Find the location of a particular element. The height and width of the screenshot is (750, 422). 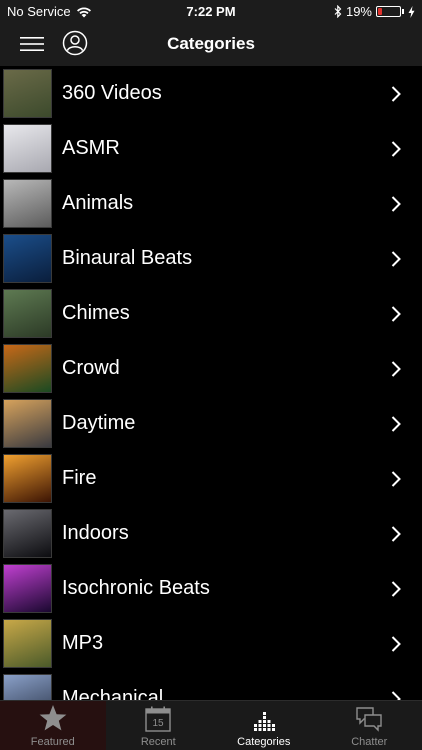

tab-featured: Featured is located at coordinates (53, 725).